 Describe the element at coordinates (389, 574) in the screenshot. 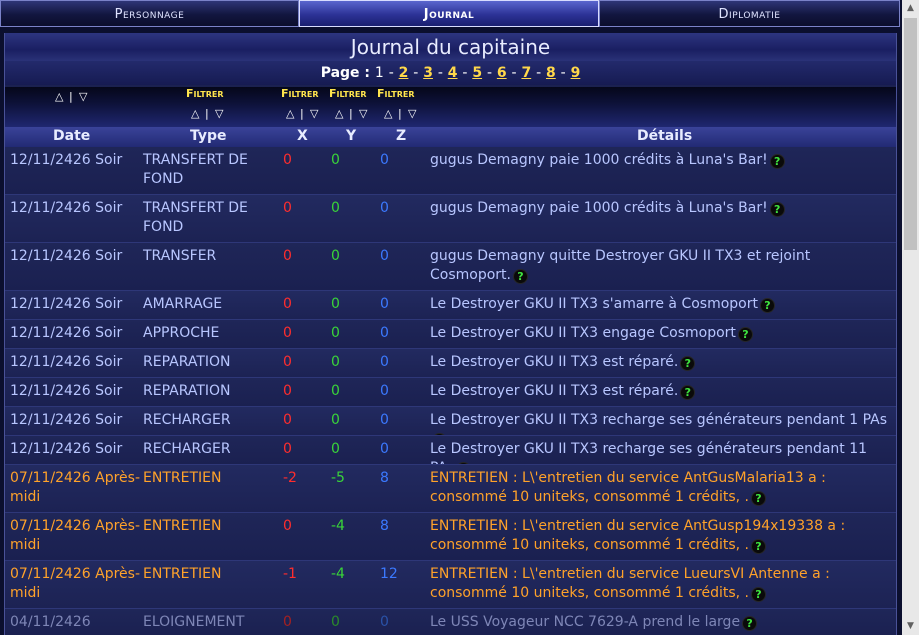

I see `row-z: 12` at that location.